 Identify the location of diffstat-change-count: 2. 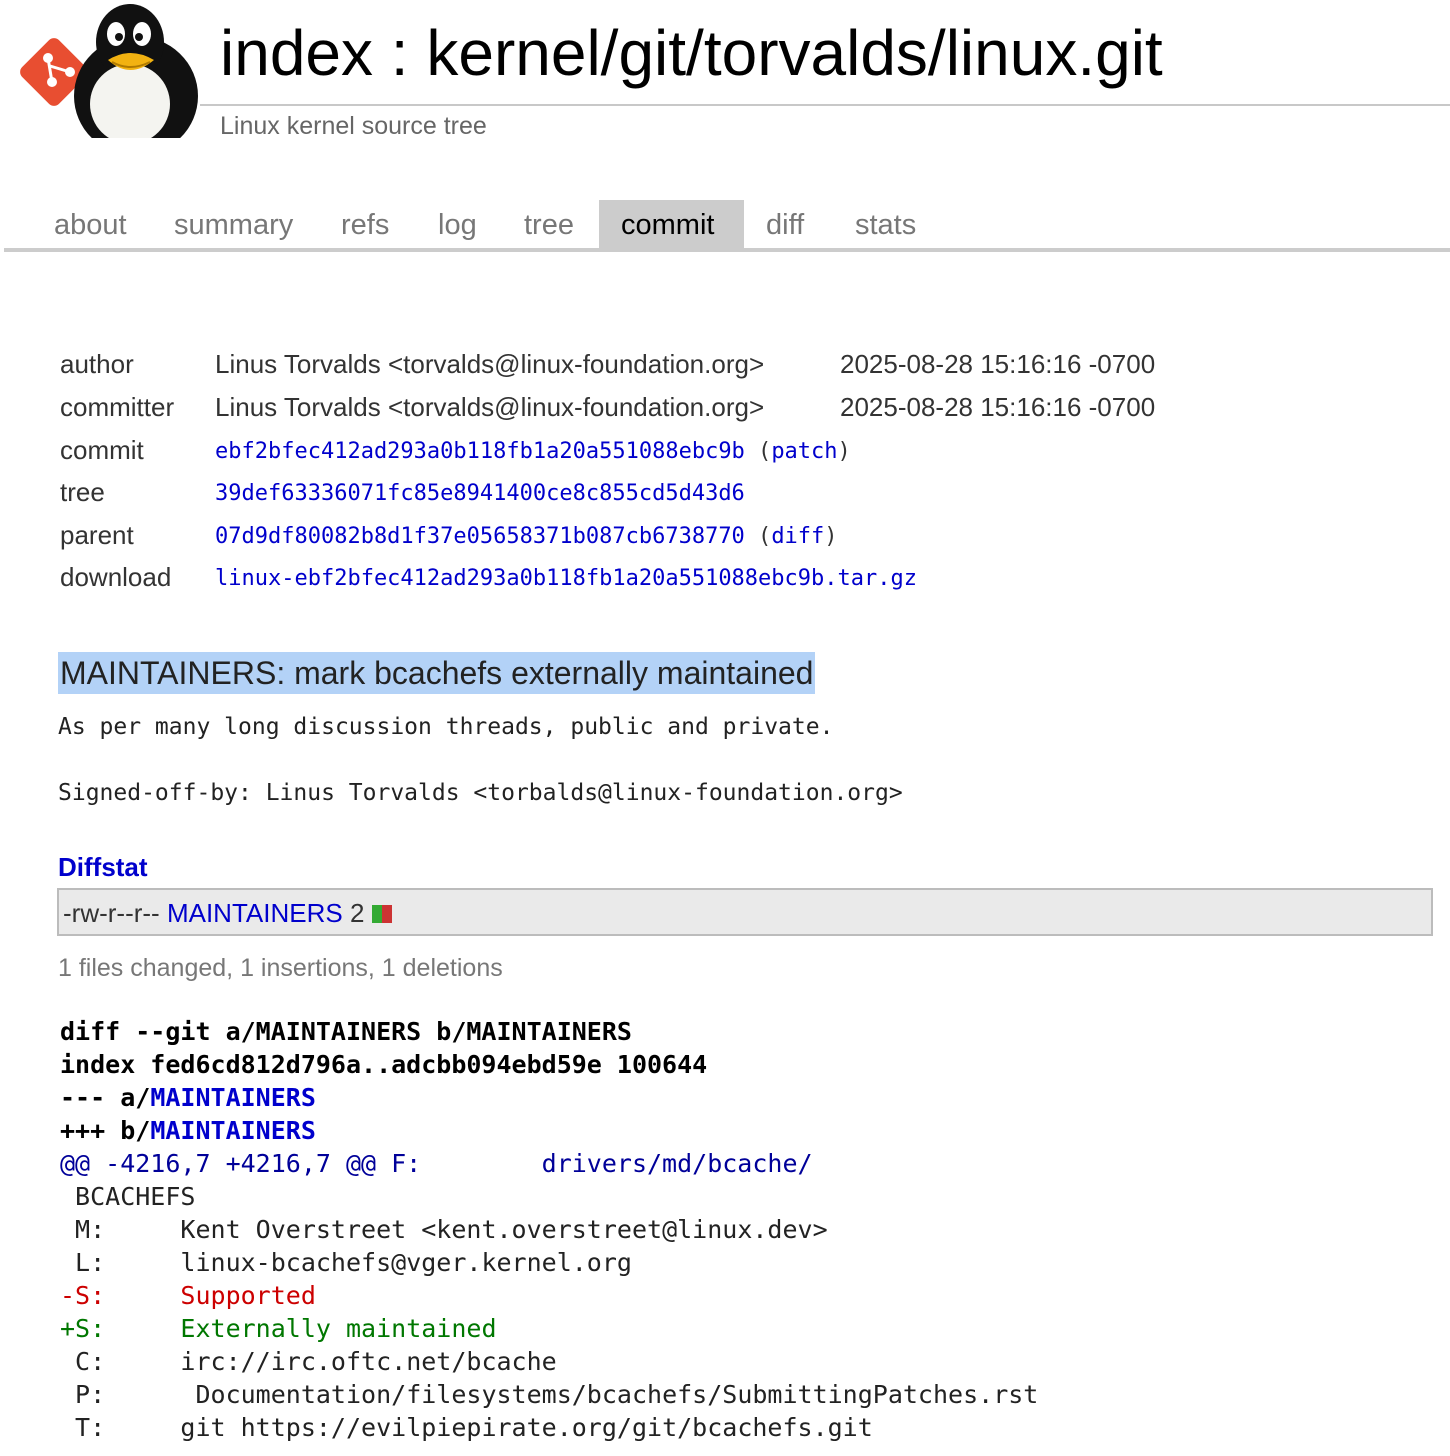
(357, 913).